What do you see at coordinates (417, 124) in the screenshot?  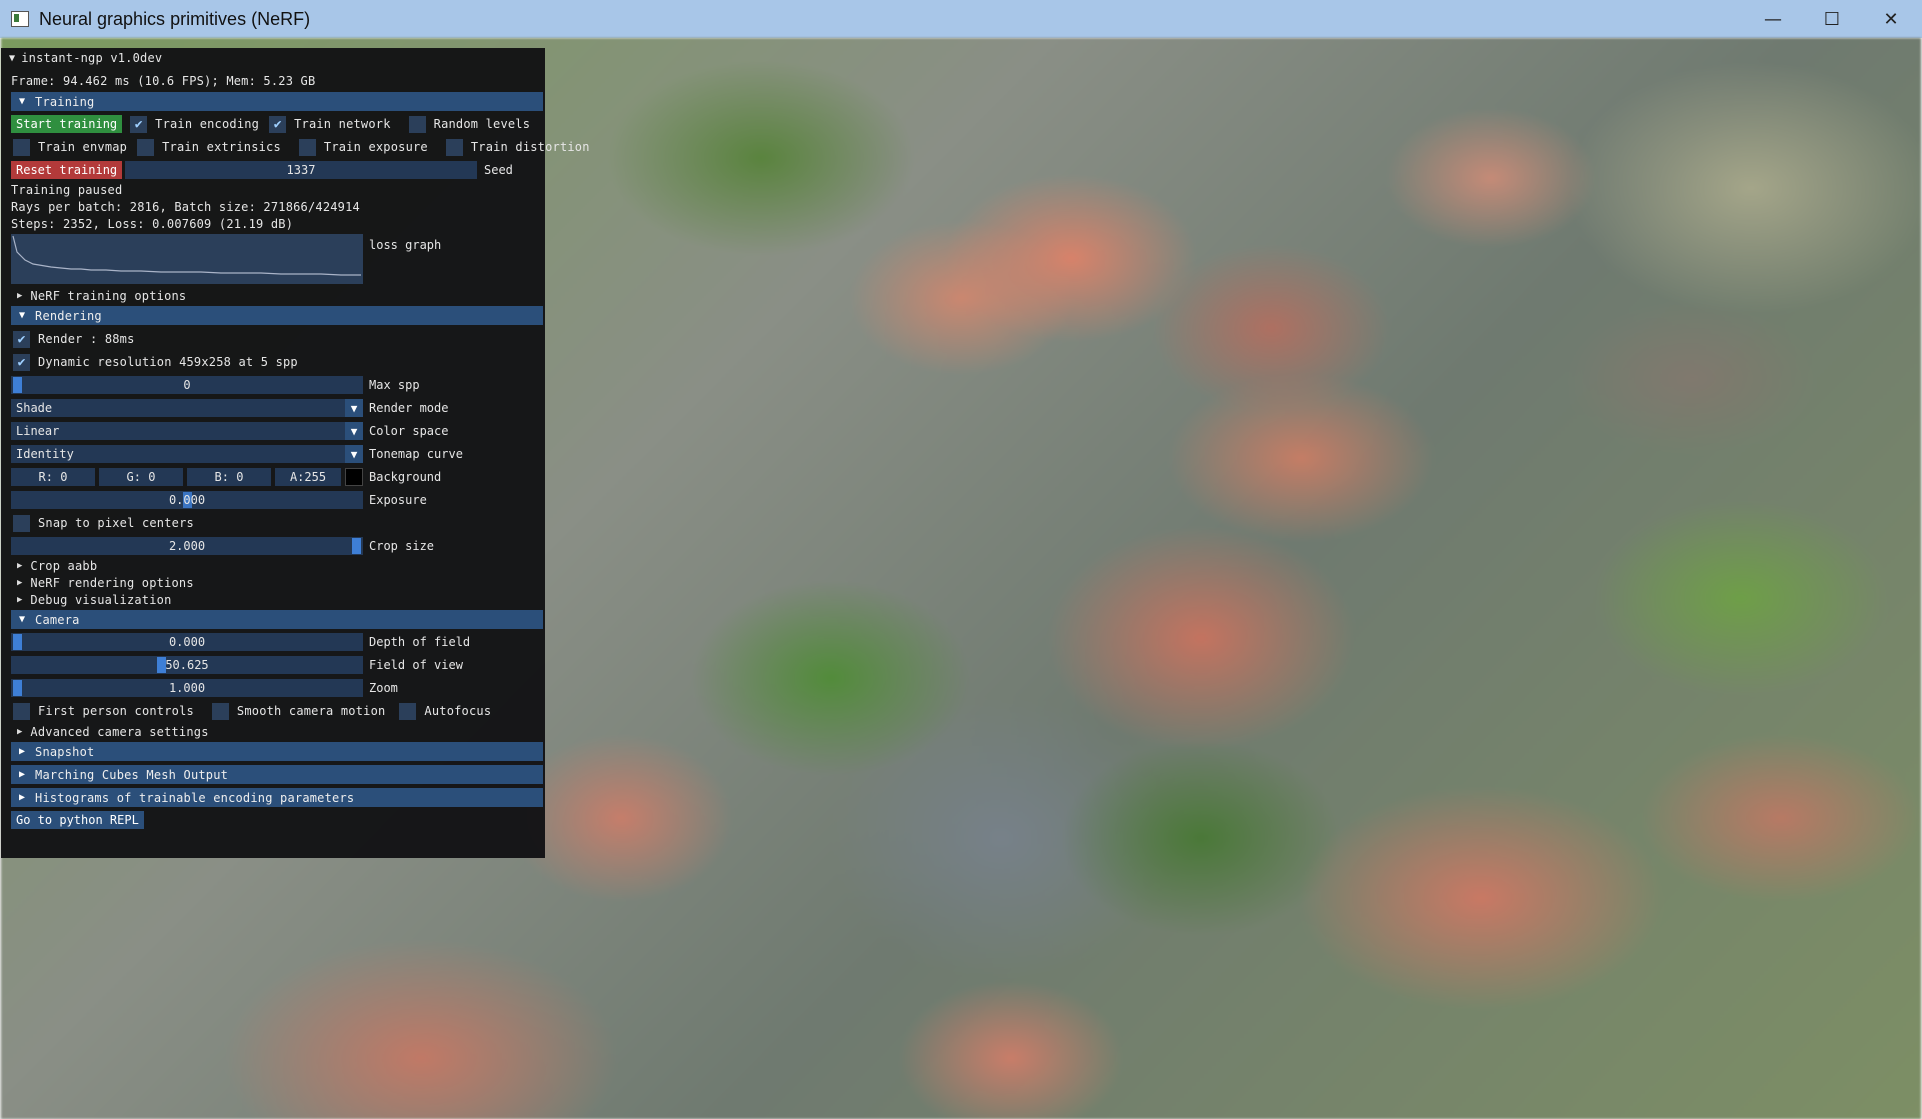 I see `random-levels-checkbox` at bounding box center [417, 124].